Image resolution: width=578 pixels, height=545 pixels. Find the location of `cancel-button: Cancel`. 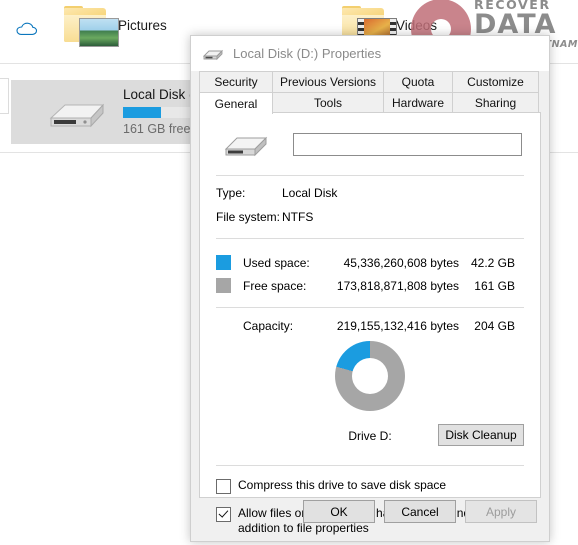

cancel-button: Cancel is located at coordinates (420, 511).